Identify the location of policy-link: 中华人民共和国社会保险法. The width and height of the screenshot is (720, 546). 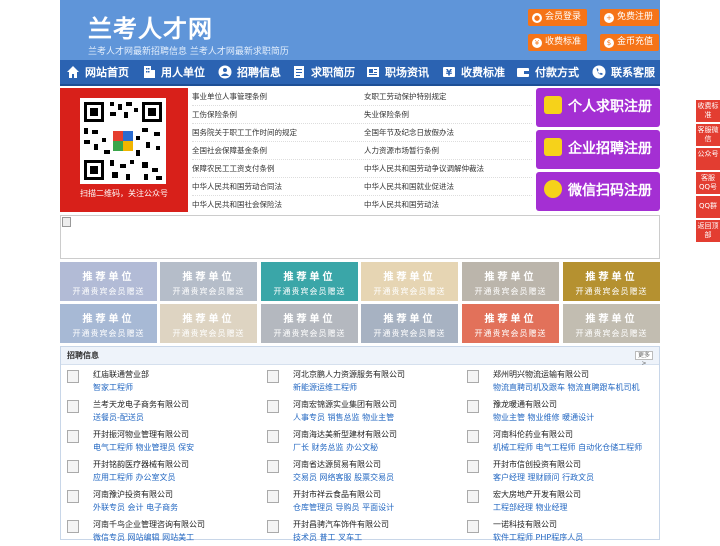
(237, 206).